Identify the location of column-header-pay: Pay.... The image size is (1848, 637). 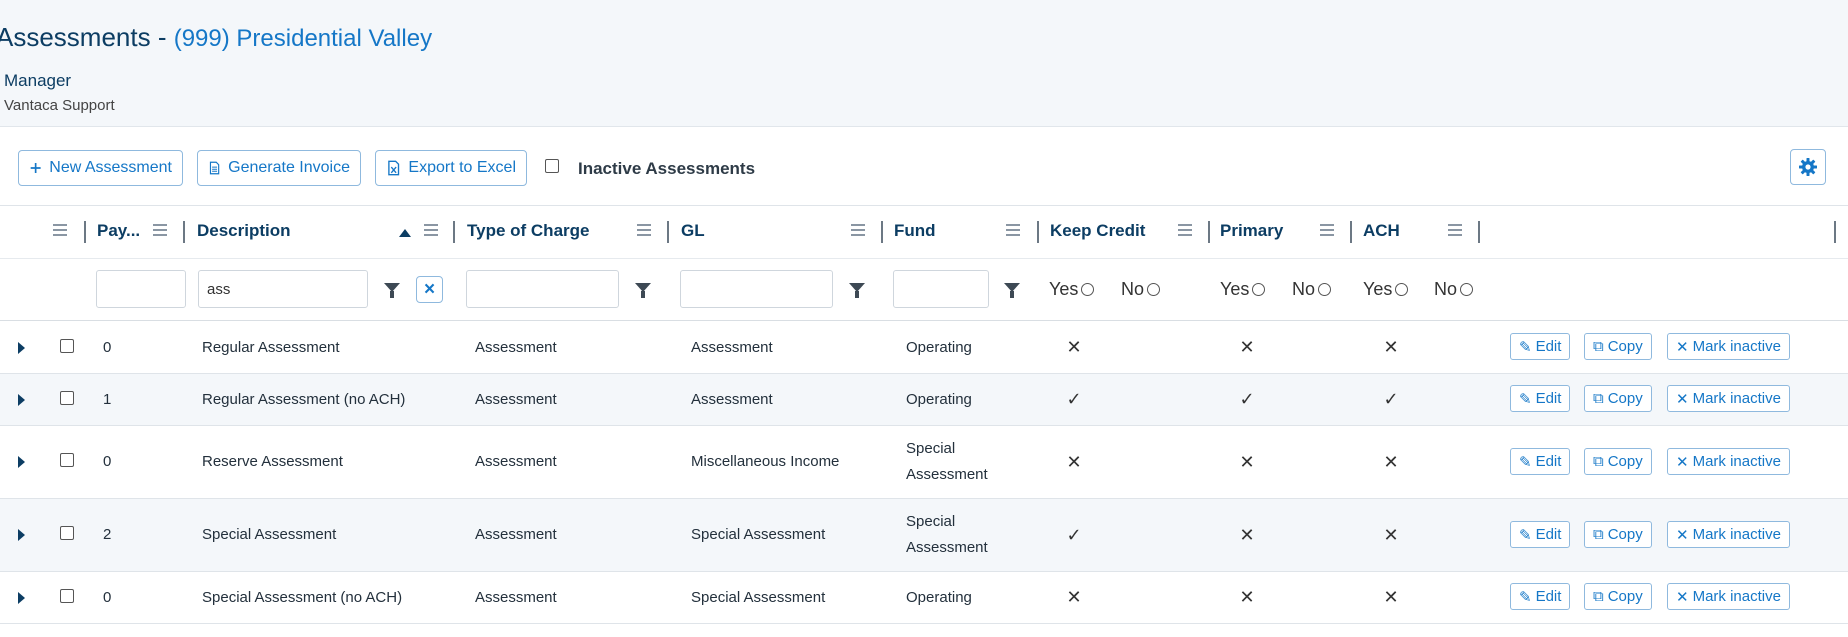
(118, 231).